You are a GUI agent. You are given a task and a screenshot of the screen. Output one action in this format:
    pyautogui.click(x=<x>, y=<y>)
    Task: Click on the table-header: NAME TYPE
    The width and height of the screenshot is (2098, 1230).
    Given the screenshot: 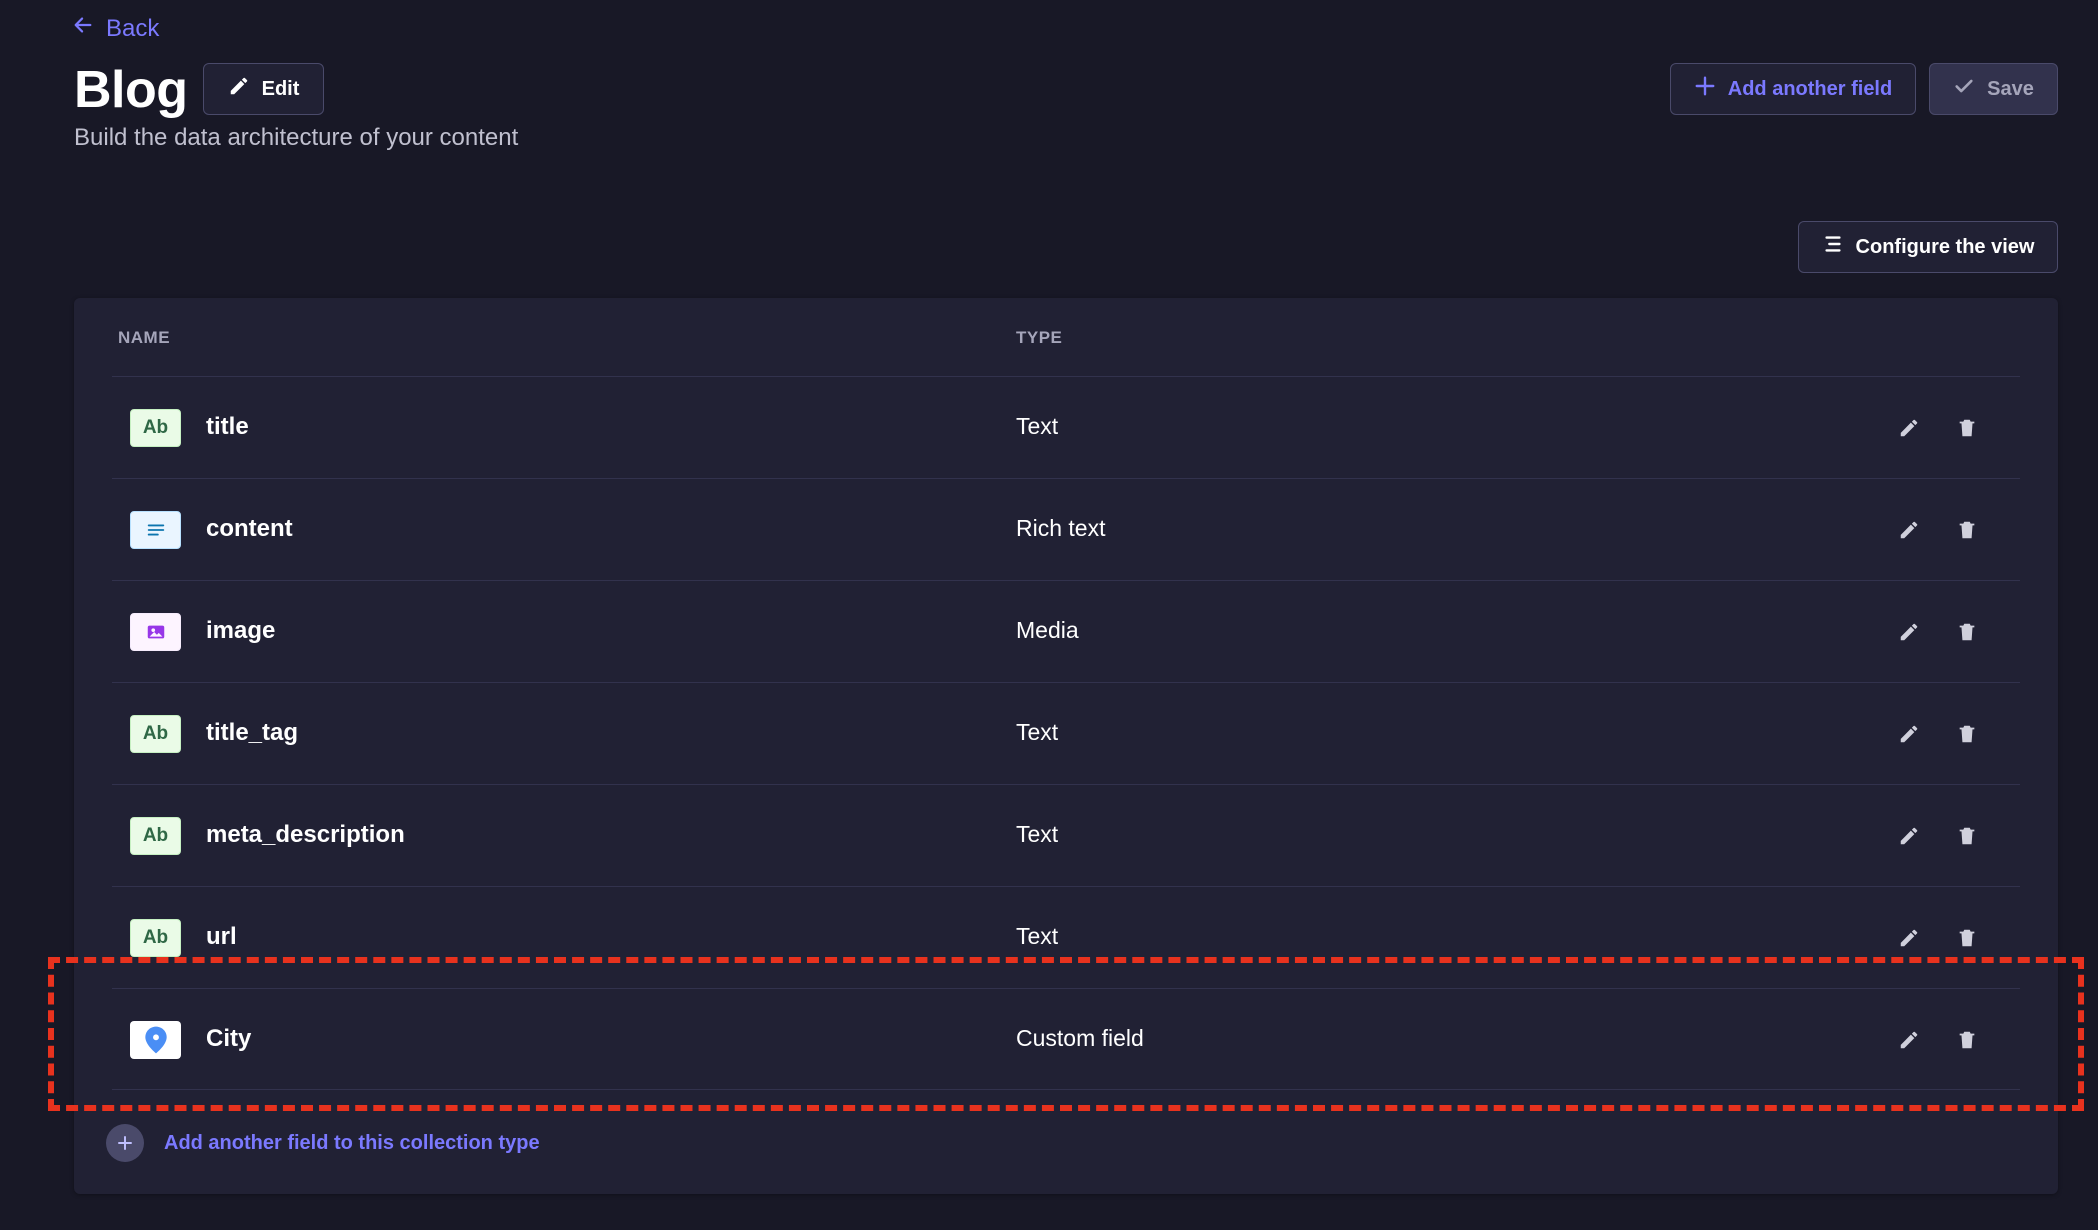 What is the action you would take?
    pyautogui.click(x=1066, y=352)
    